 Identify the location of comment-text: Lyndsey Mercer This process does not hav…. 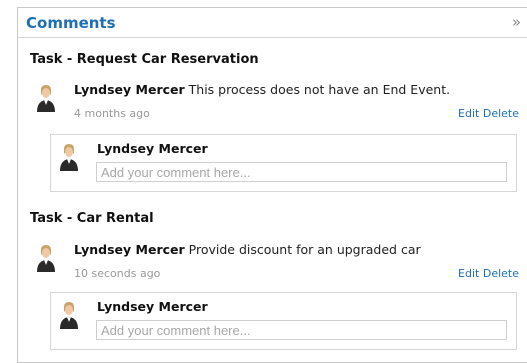
(262, 89).